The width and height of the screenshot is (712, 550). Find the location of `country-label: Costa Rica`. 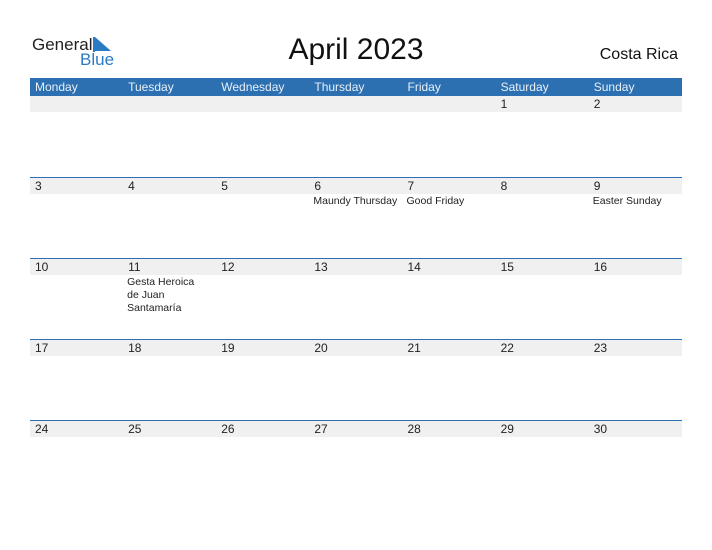

country-label: Costa Rica is located at coordinates (638, 54).